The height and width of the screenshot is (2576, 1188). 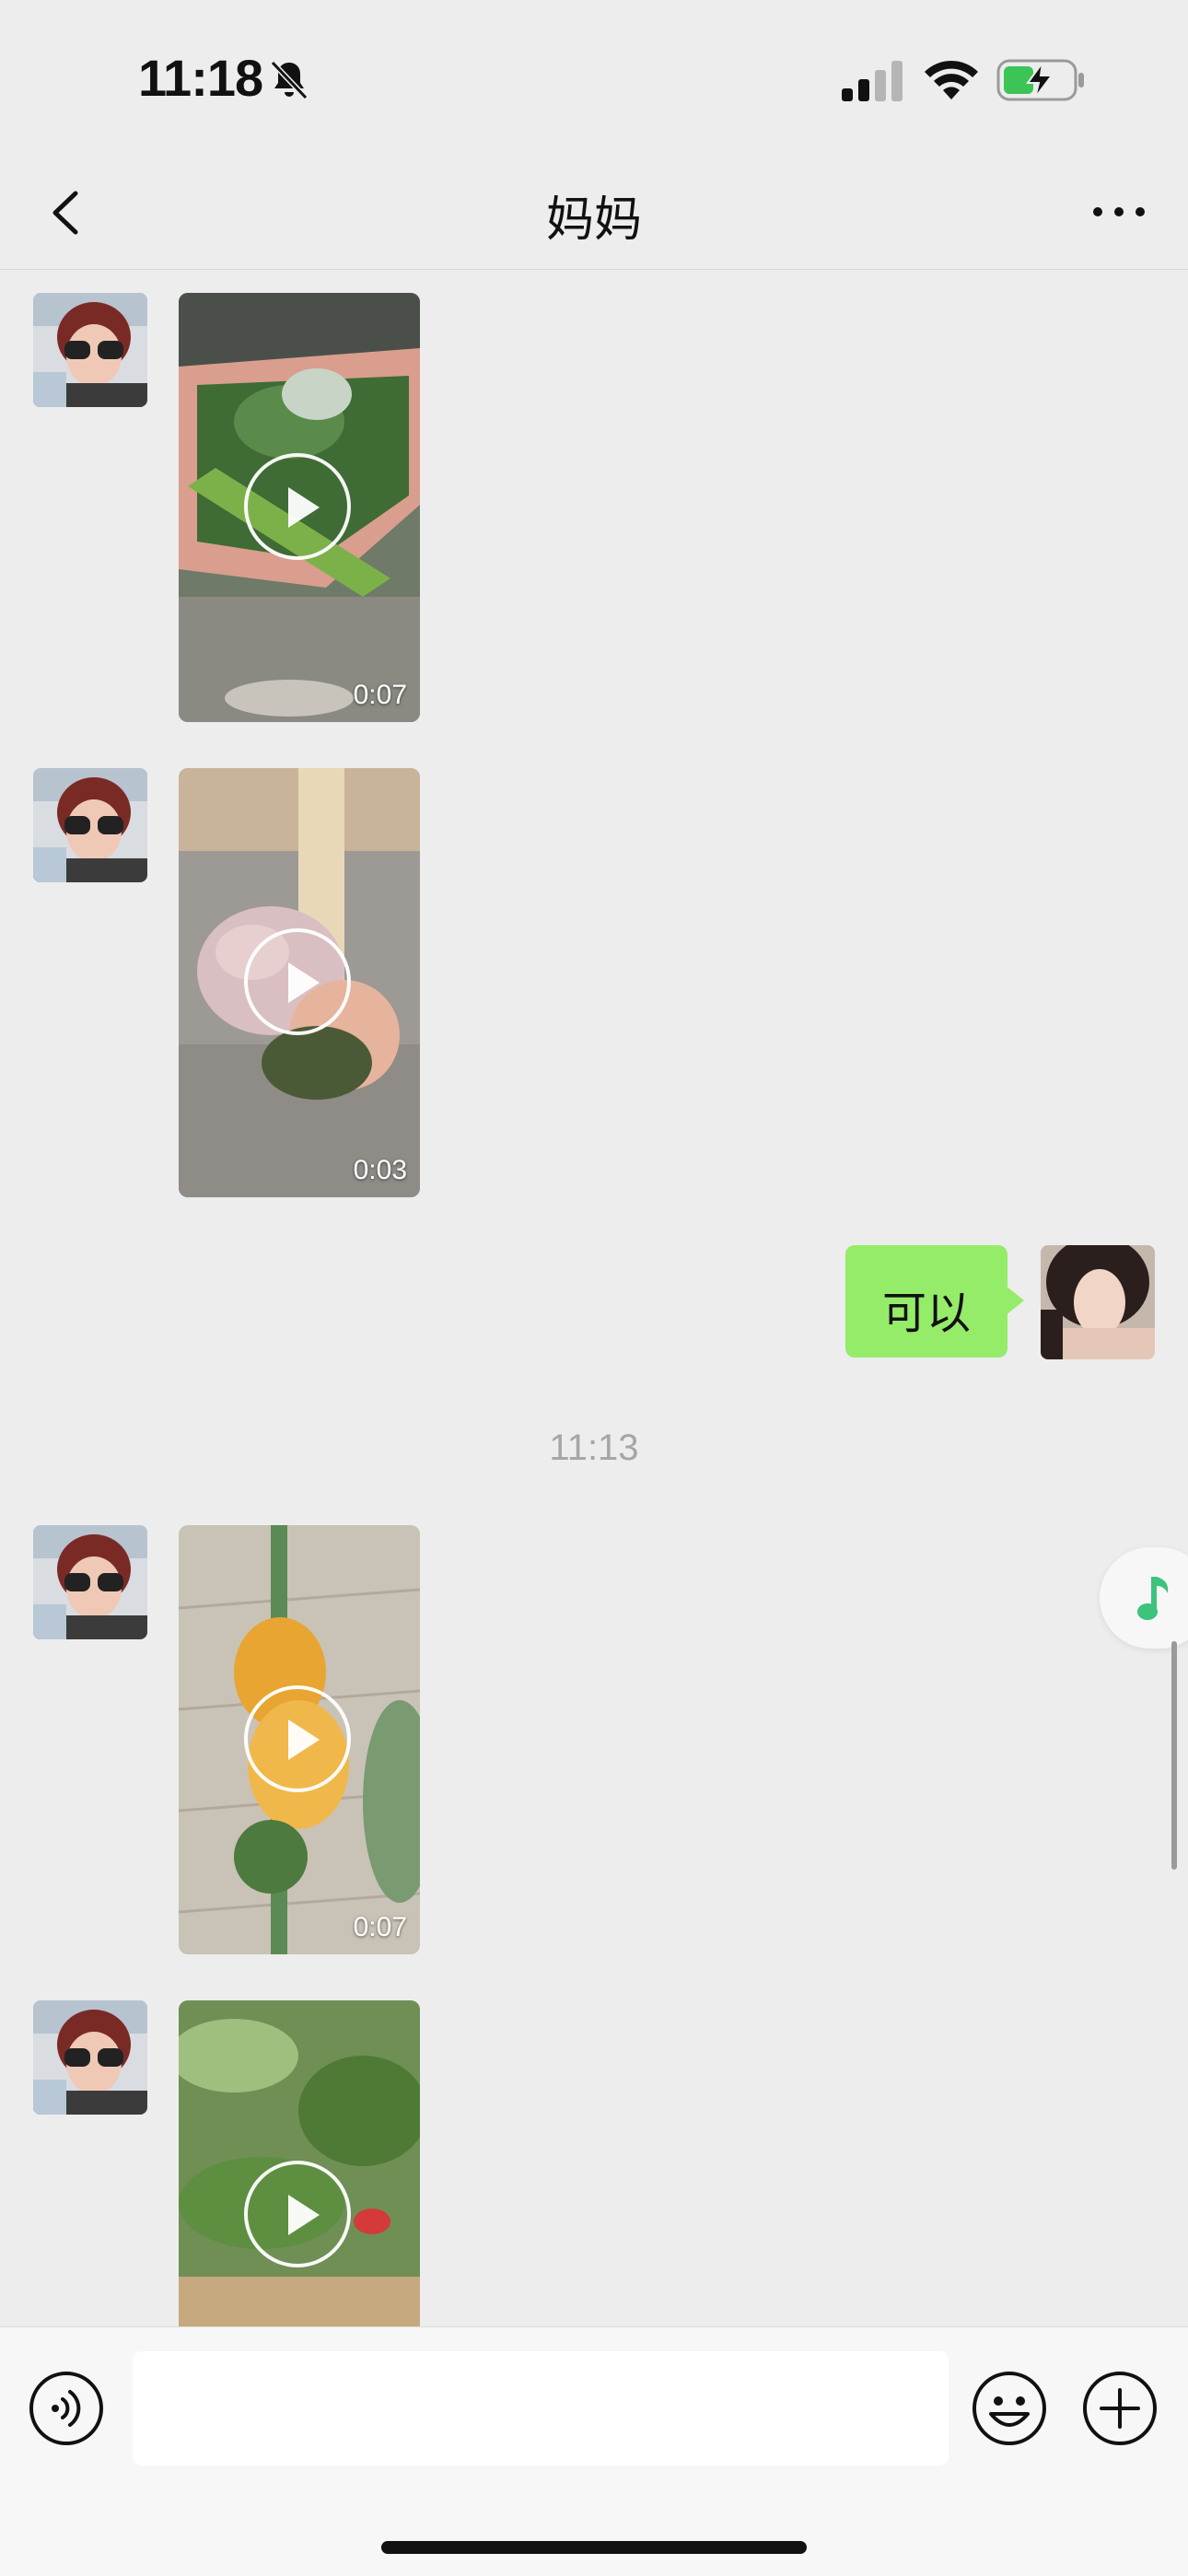 I want to click on input-bar, so click(x=594, y=2451).